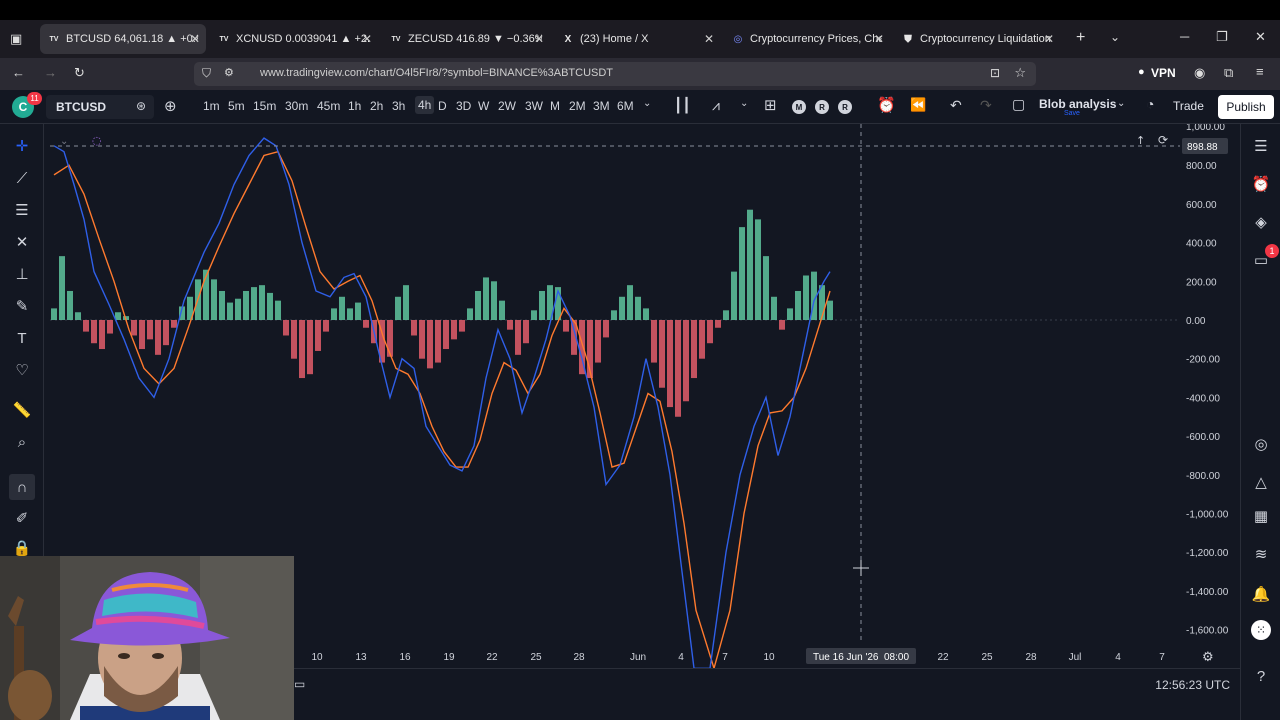 The height and width of the screenshot is (720, 1280). What do you see at coordinates (1261, 594) in the screenshot?
I see `notifications-icon: 🔔` at bounding box center [1261, 594].